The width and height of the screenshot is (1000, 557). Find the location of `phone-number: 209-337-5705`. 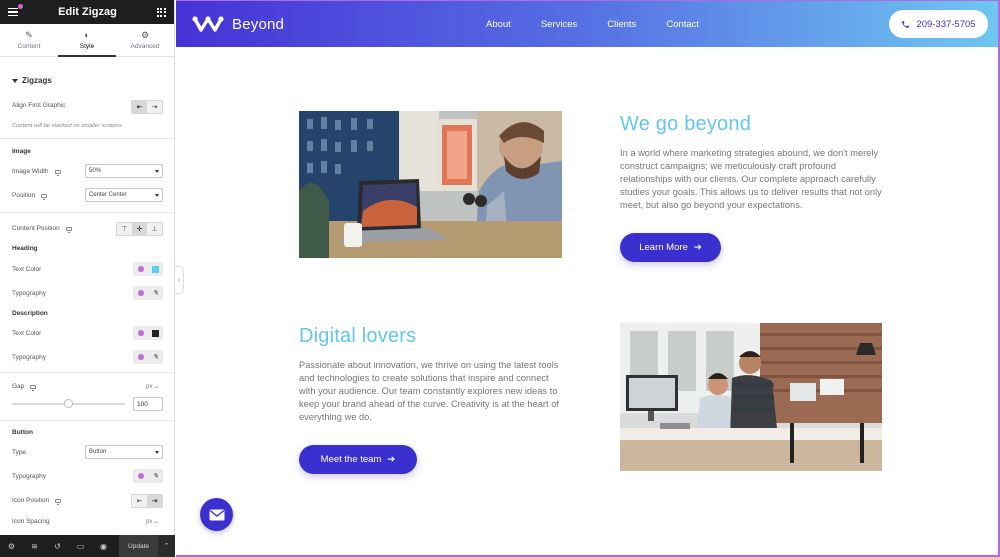

phone-number: 209-337-5705 is located at coordinates (946, 24).